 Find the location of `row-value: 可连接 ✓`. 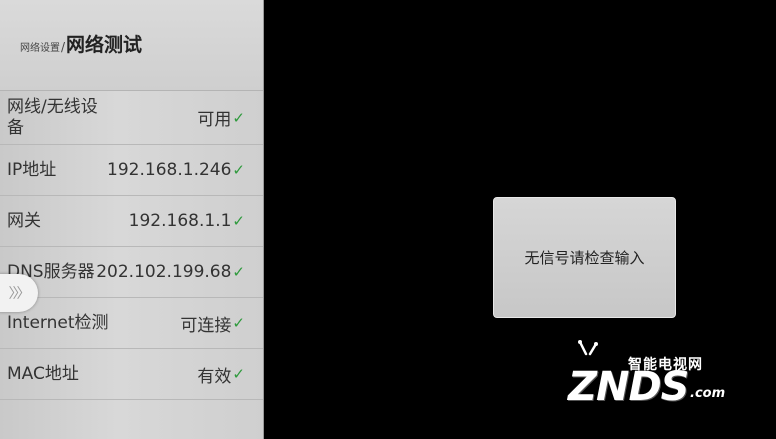

row-value: 可连接 ✓ is located at coordinates (212, 323).